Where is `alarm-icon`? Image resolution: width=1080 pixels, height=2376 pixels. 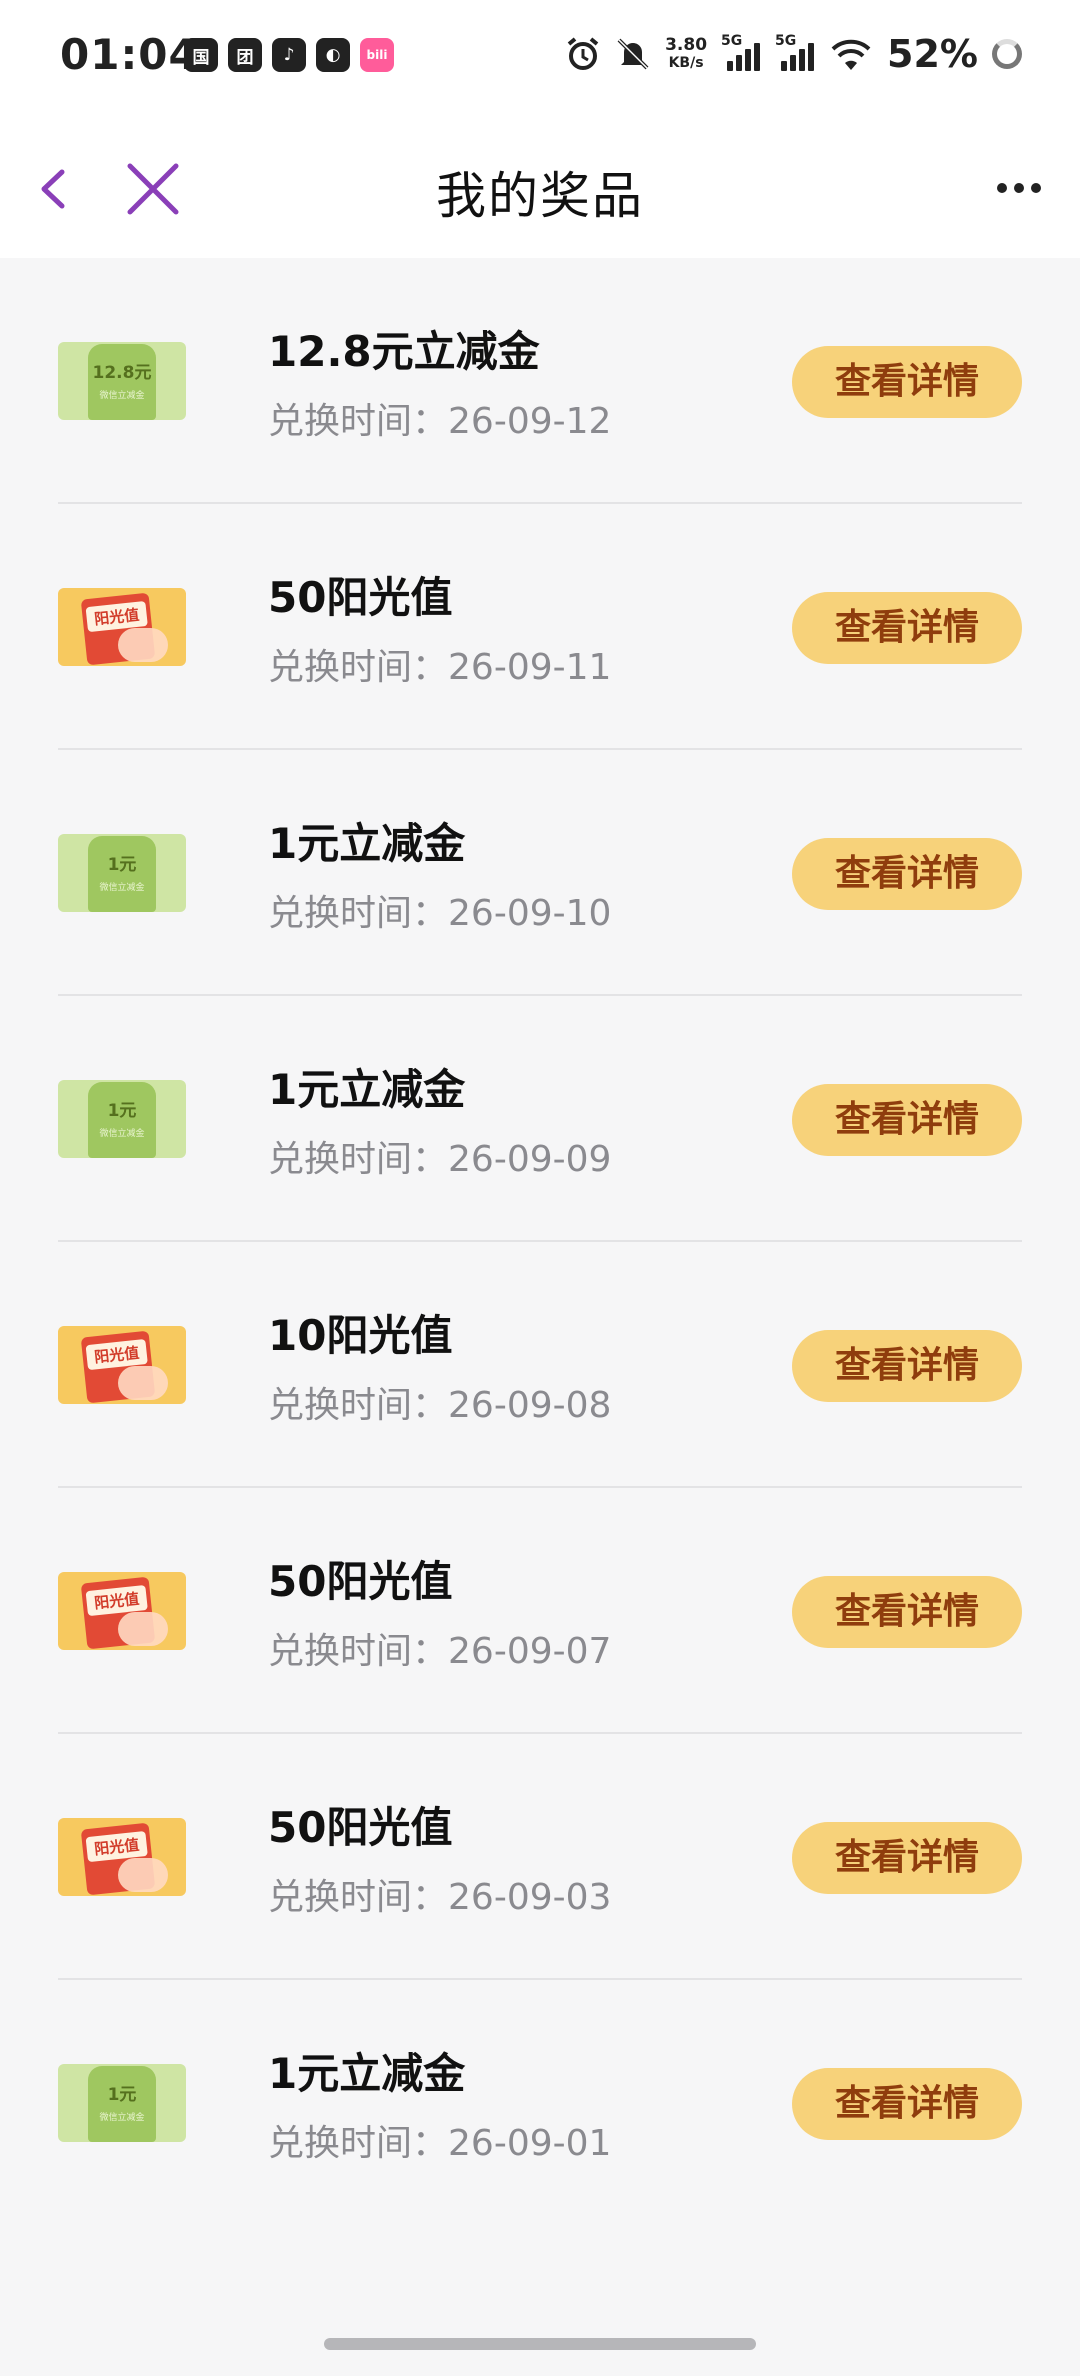
alarm-icon is located at coordinates (583, 54).